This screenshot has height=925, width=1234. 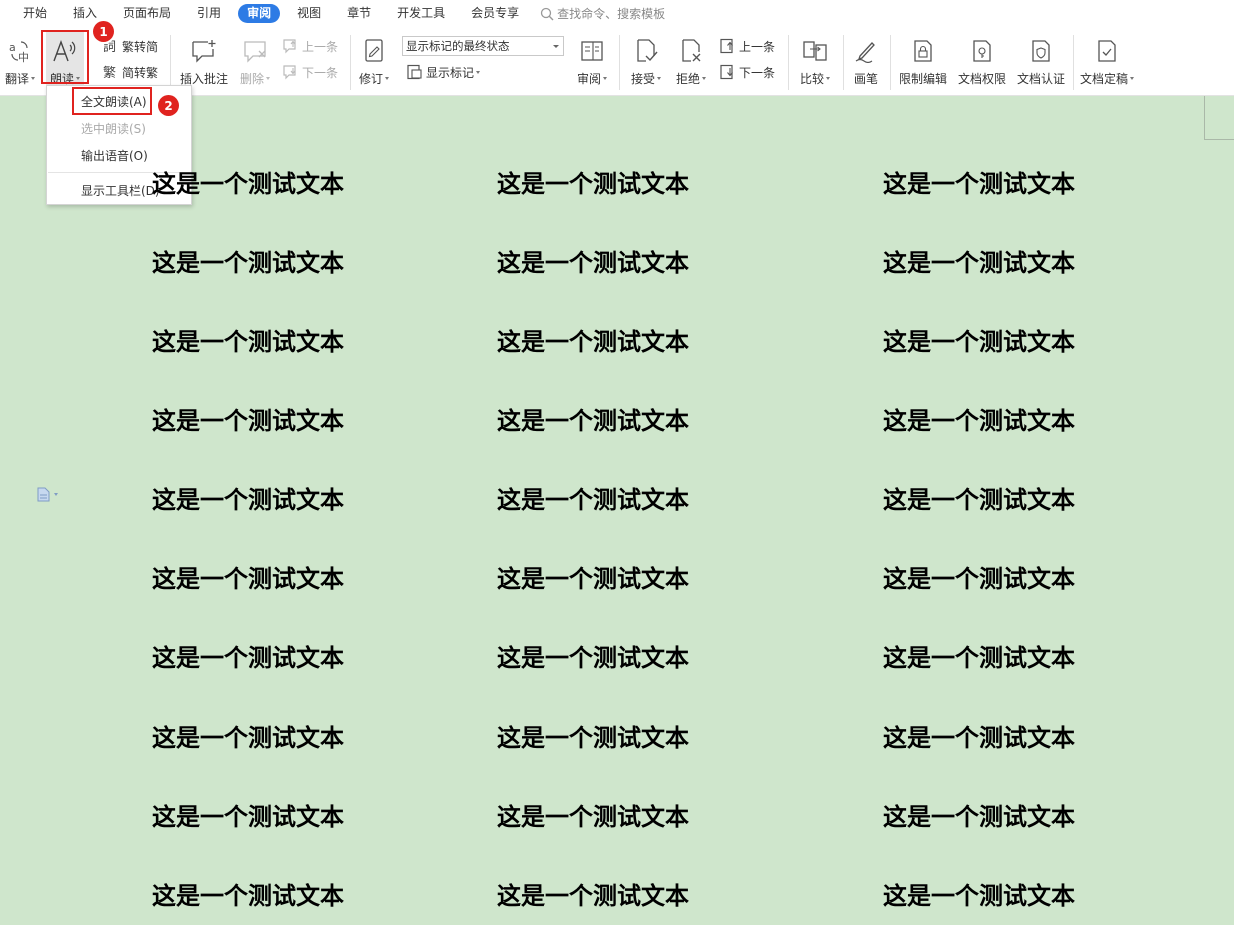 What do you see at coordinates (866, 51) in the screenshot?
I see `pen-icon` at bounding box center [866, 51].